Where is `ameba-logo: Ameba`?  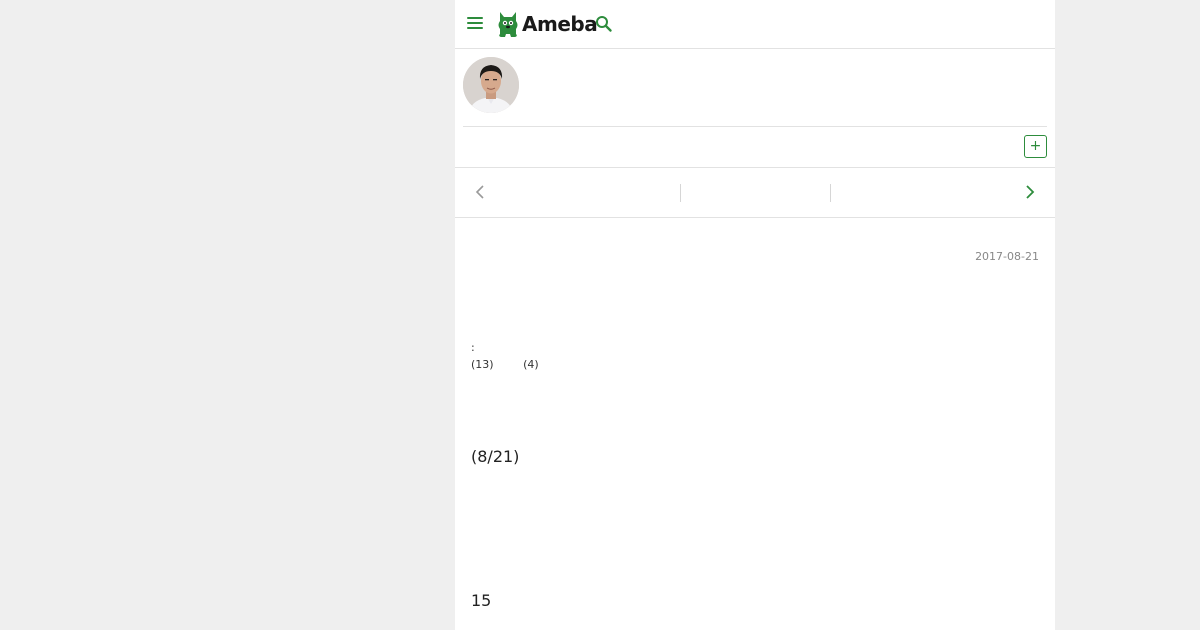 ameba-logo: Ameba is located at coordinates (547, 24).